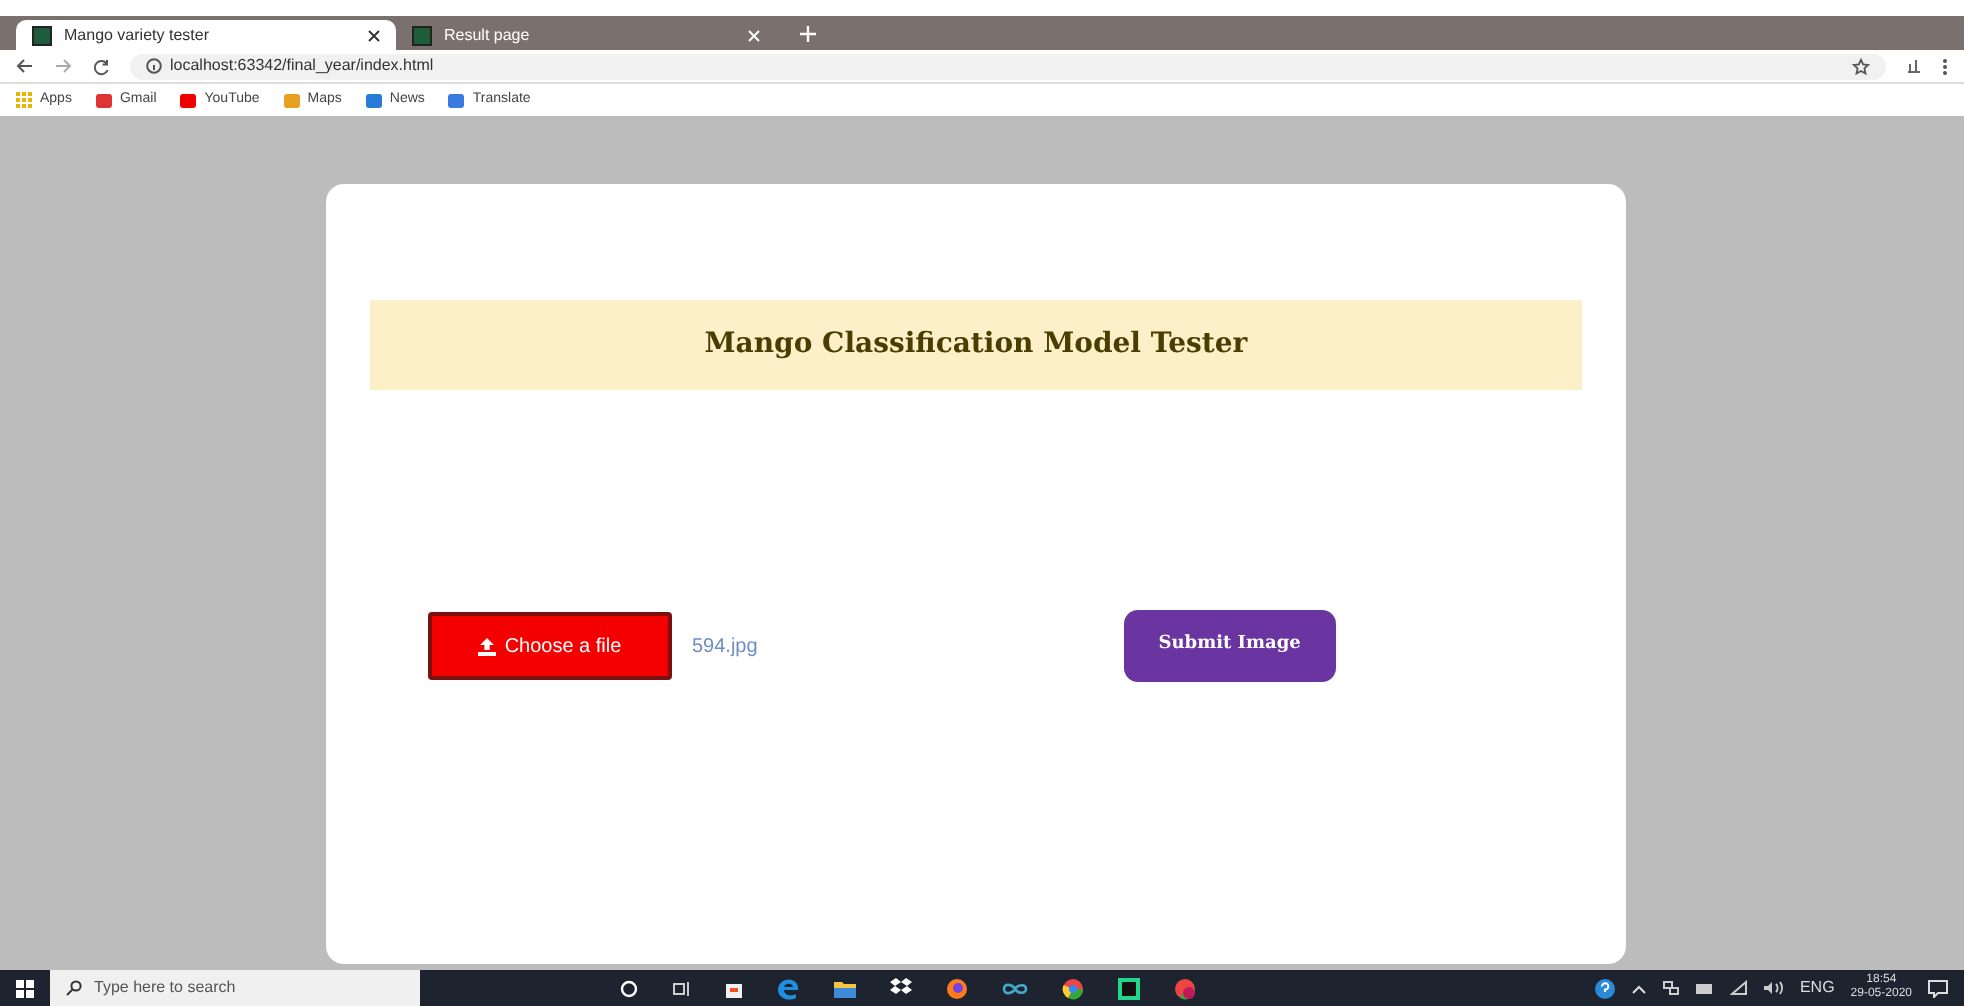 This screenshot has height=1006, width=1964. Describe the element at coordinates (1817, 988) in the screenshot. I see `language-indicator: ENG` at that location.